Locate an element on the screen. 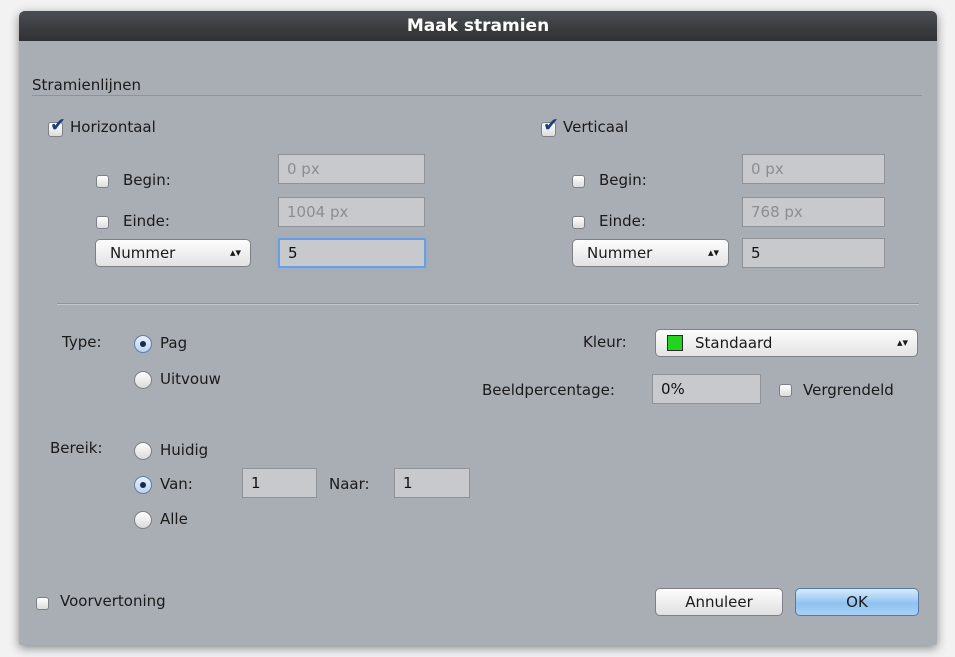 The image size is (955, 657). range-radio-all is located at coordinates (143, 520).